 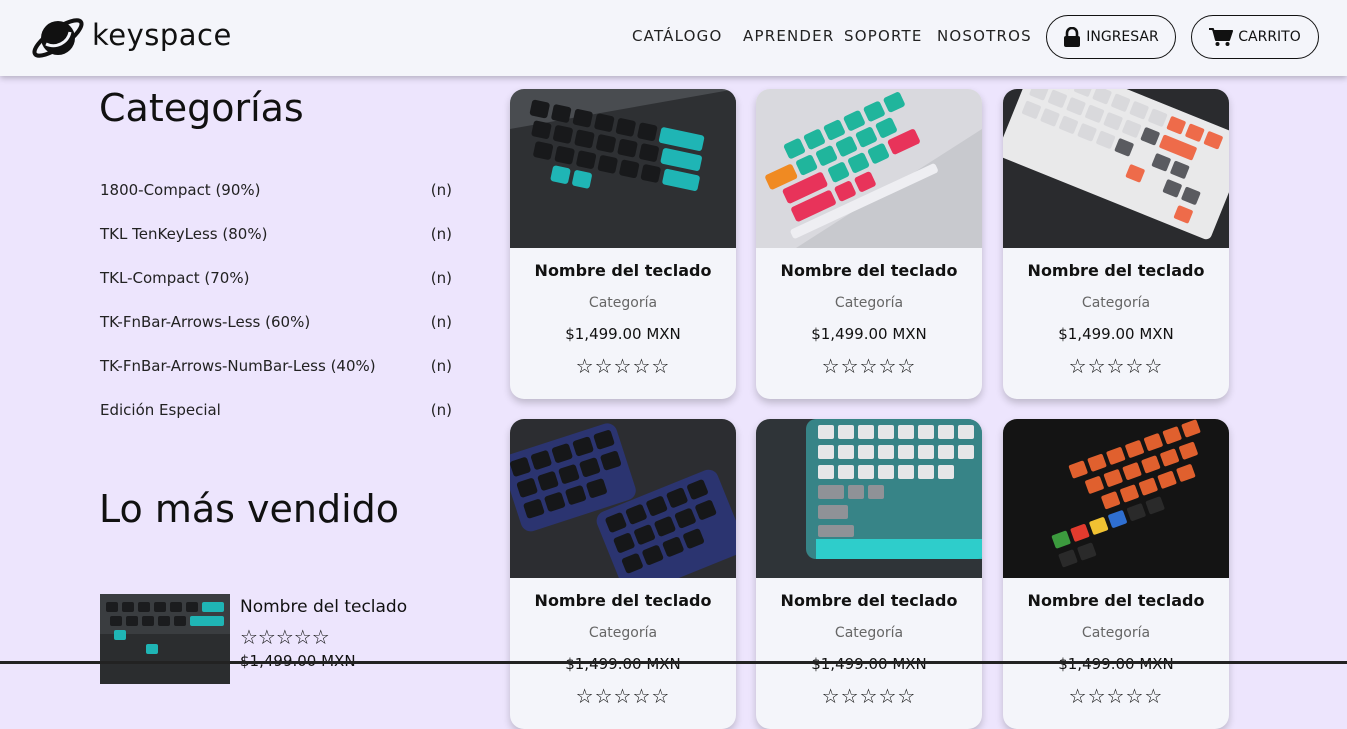 What do you see at coordinates (175, 278) in the screenshot?
I see `category-label: TKL-Compact (70%)` at bounding box center [175, 278].